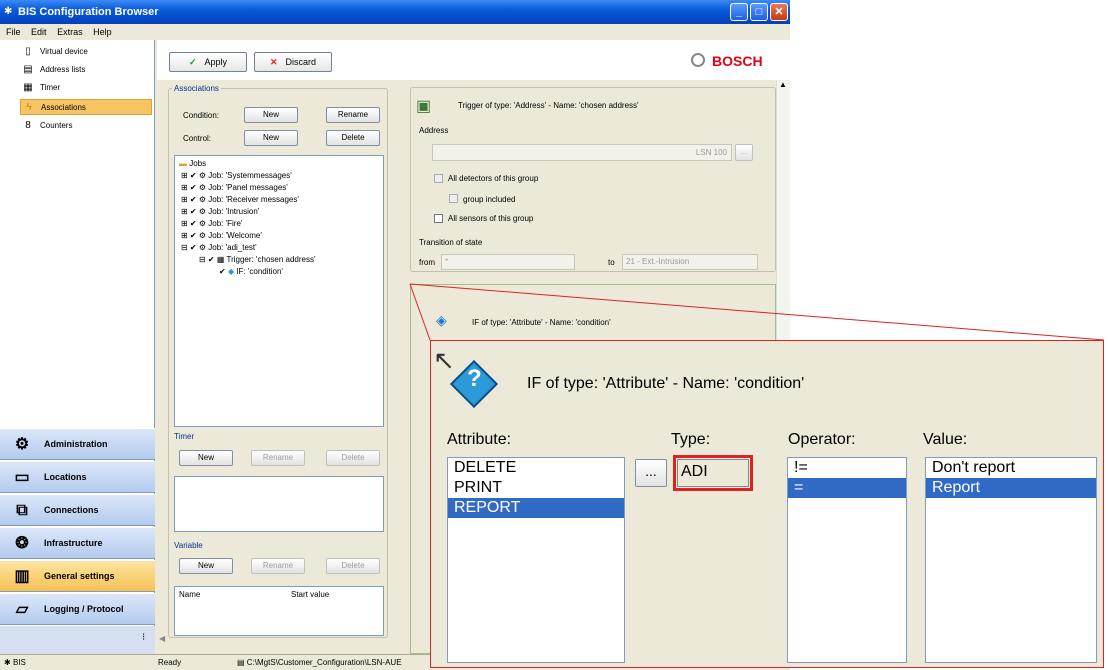 The image size is (1108, 670). Describe the element at coordinates (1011, 488) in the screenshot. I see `value-option-report: Report` at that location.